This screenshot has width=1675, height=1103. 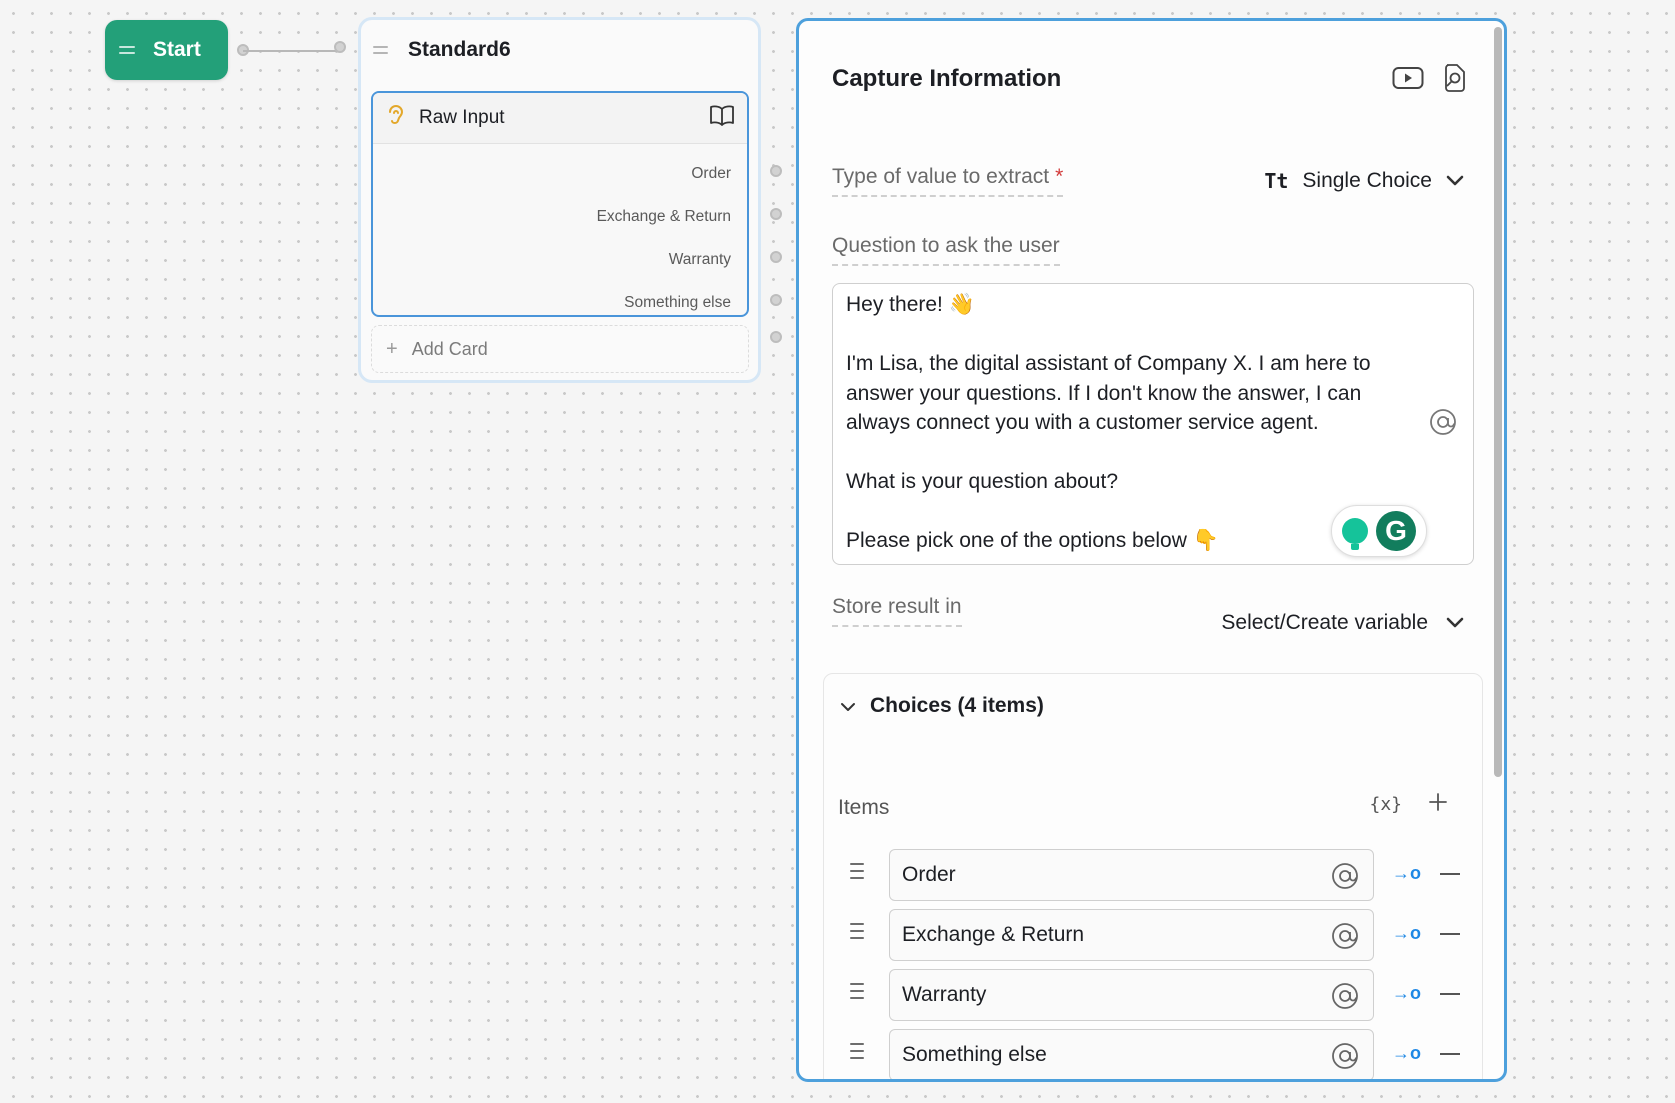 What do you see at coordinates (560, 118) in the screenshot?
I see `raw-input-card-header: Raw Input` at bounding box center [560, 118].